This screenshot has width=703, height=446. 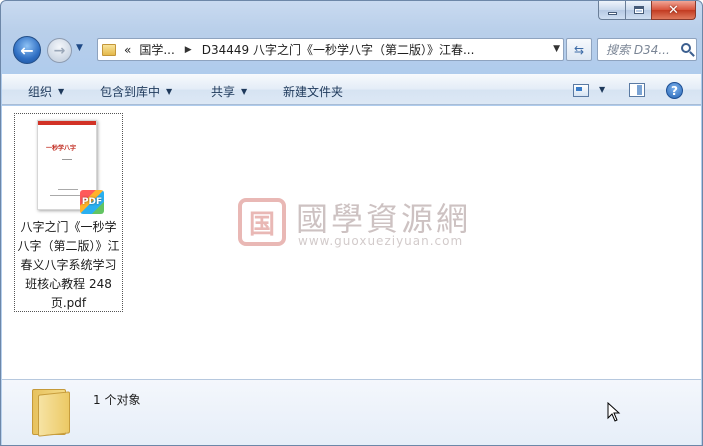 I want to click on command-bar: 组织 ▼ 包含到库中 ▼ 共享 ▼ 新建文件夹 ▼ ?, so click(x=351, y=89).